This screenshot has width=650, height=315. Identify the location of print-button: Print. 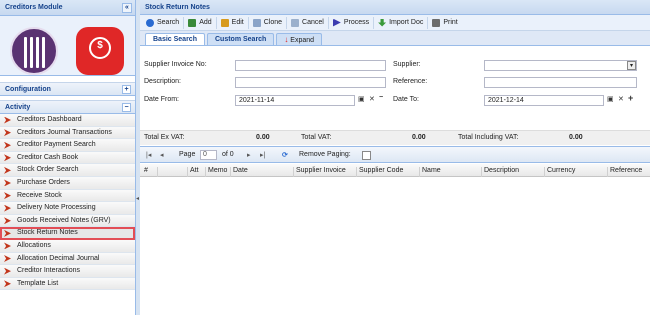
(444, 23).